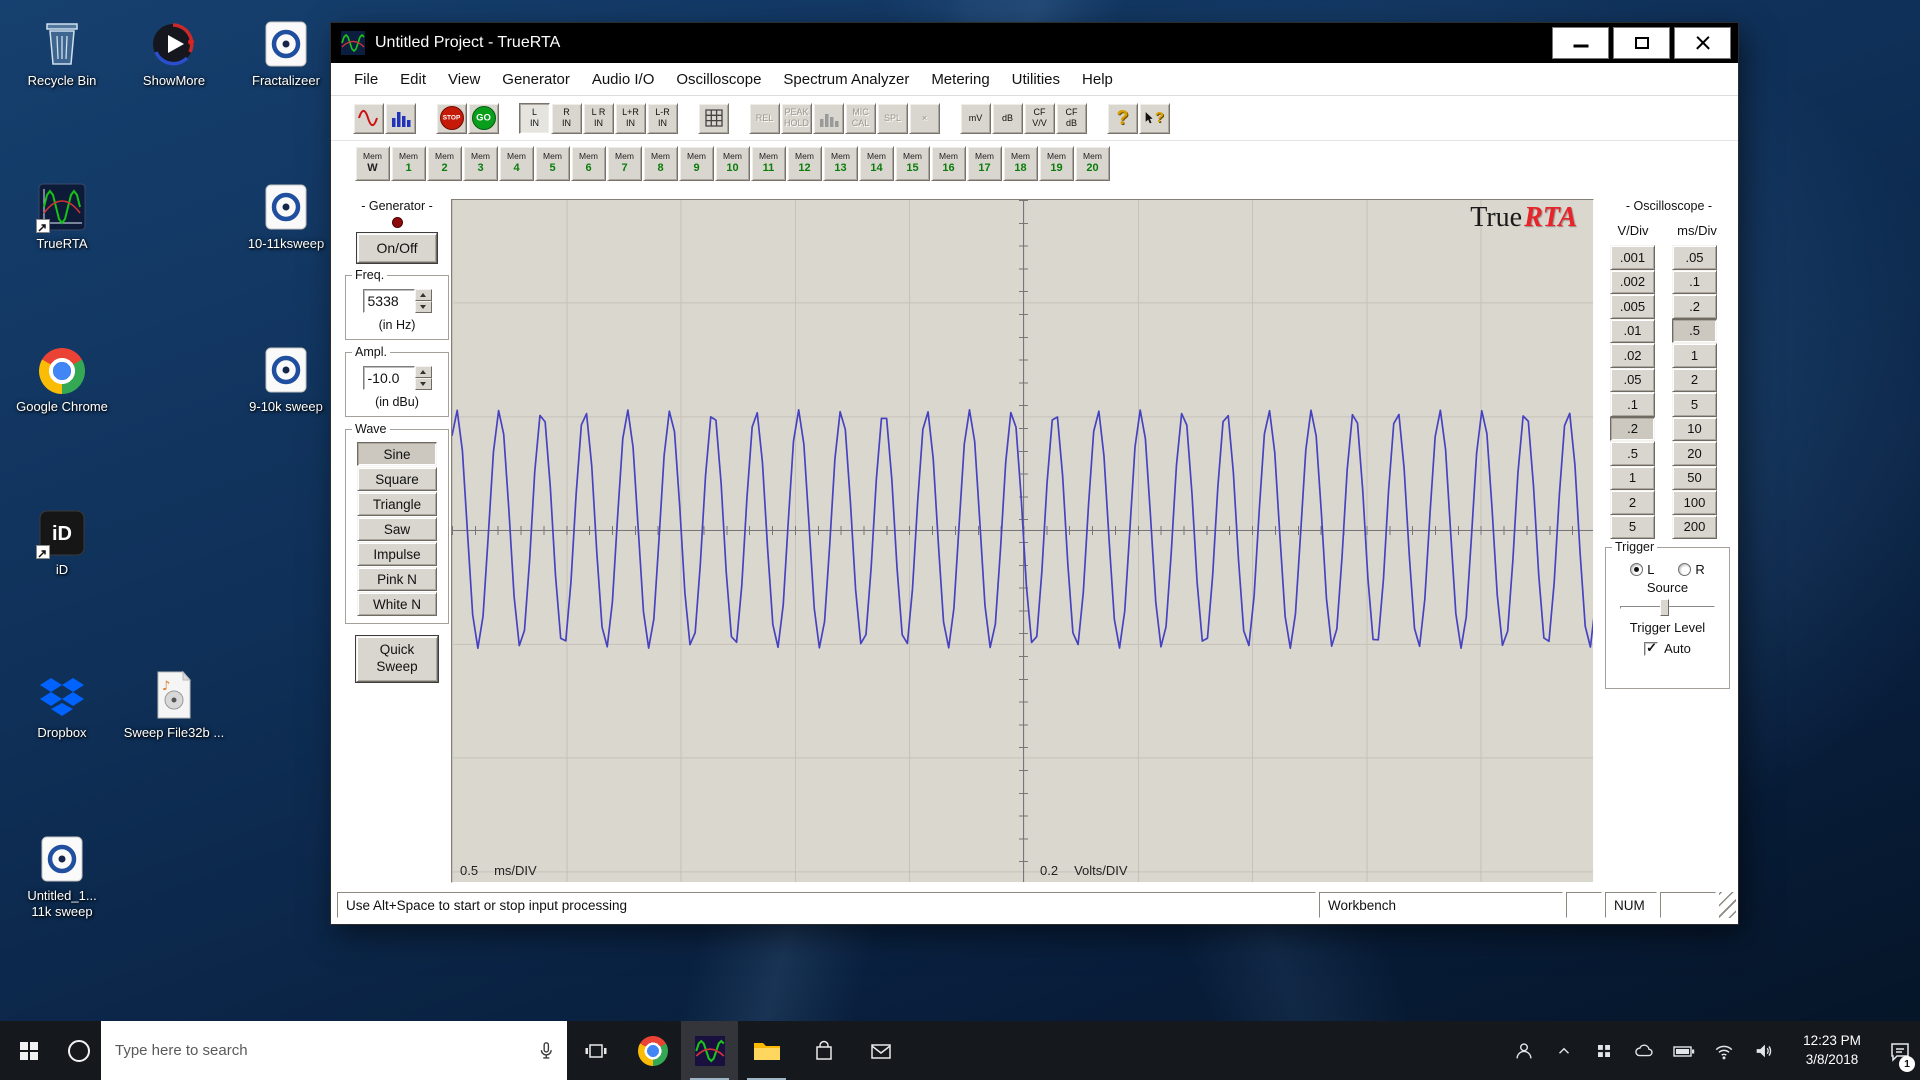 This screenshot has height=1080, width=1920. What do you see at coordinates (718, 79) in the screenshot?
I see `menu-item: Oscilloscope` at bounding box center [718, 79].